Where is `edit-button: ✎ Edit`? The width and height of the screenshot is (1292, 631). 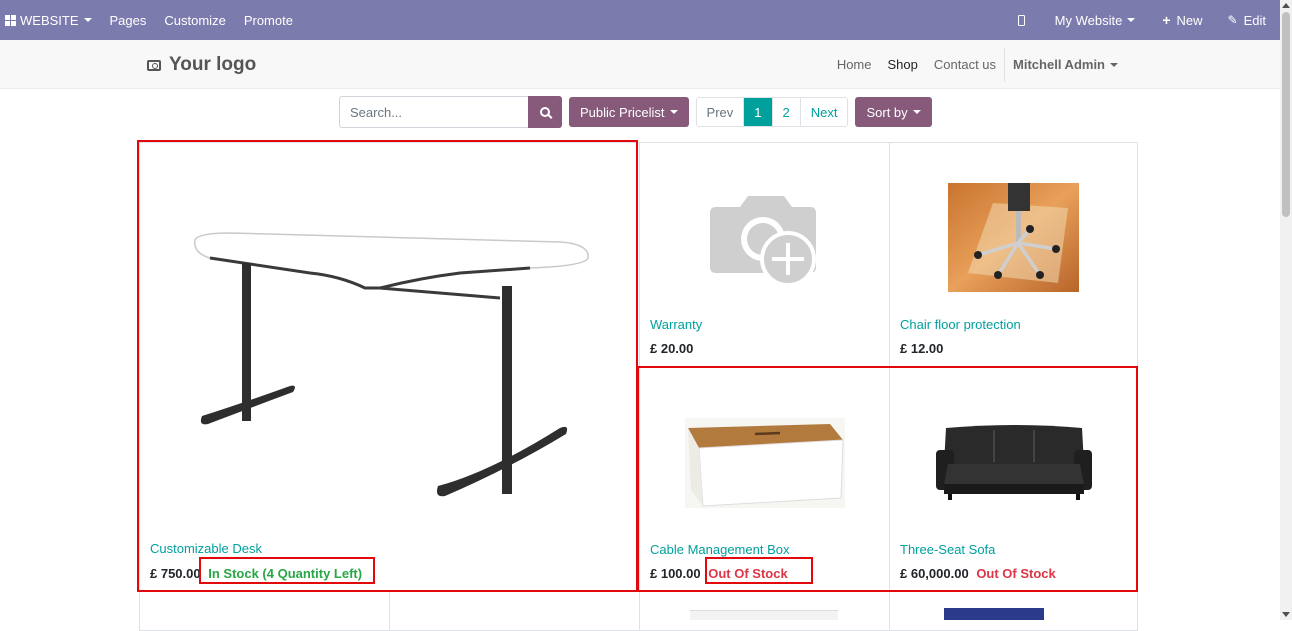
edit-button: ✎ Edit is located at coordinates (1246, 20).